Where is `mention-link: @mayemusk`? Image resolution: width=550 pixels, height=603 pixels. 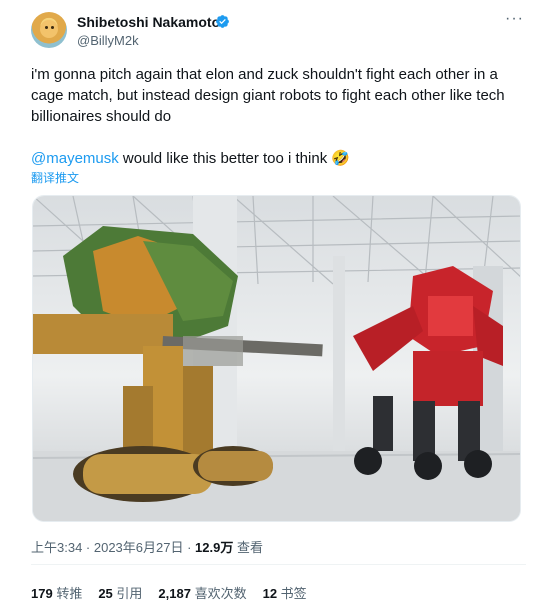 mention-link: @mayemusk is located at coordinates (75, 158).